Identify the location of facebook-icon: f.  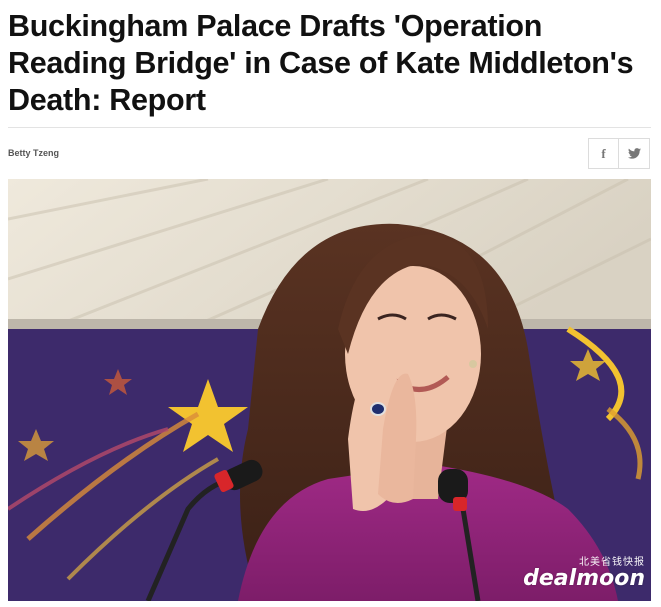
(603, 153).